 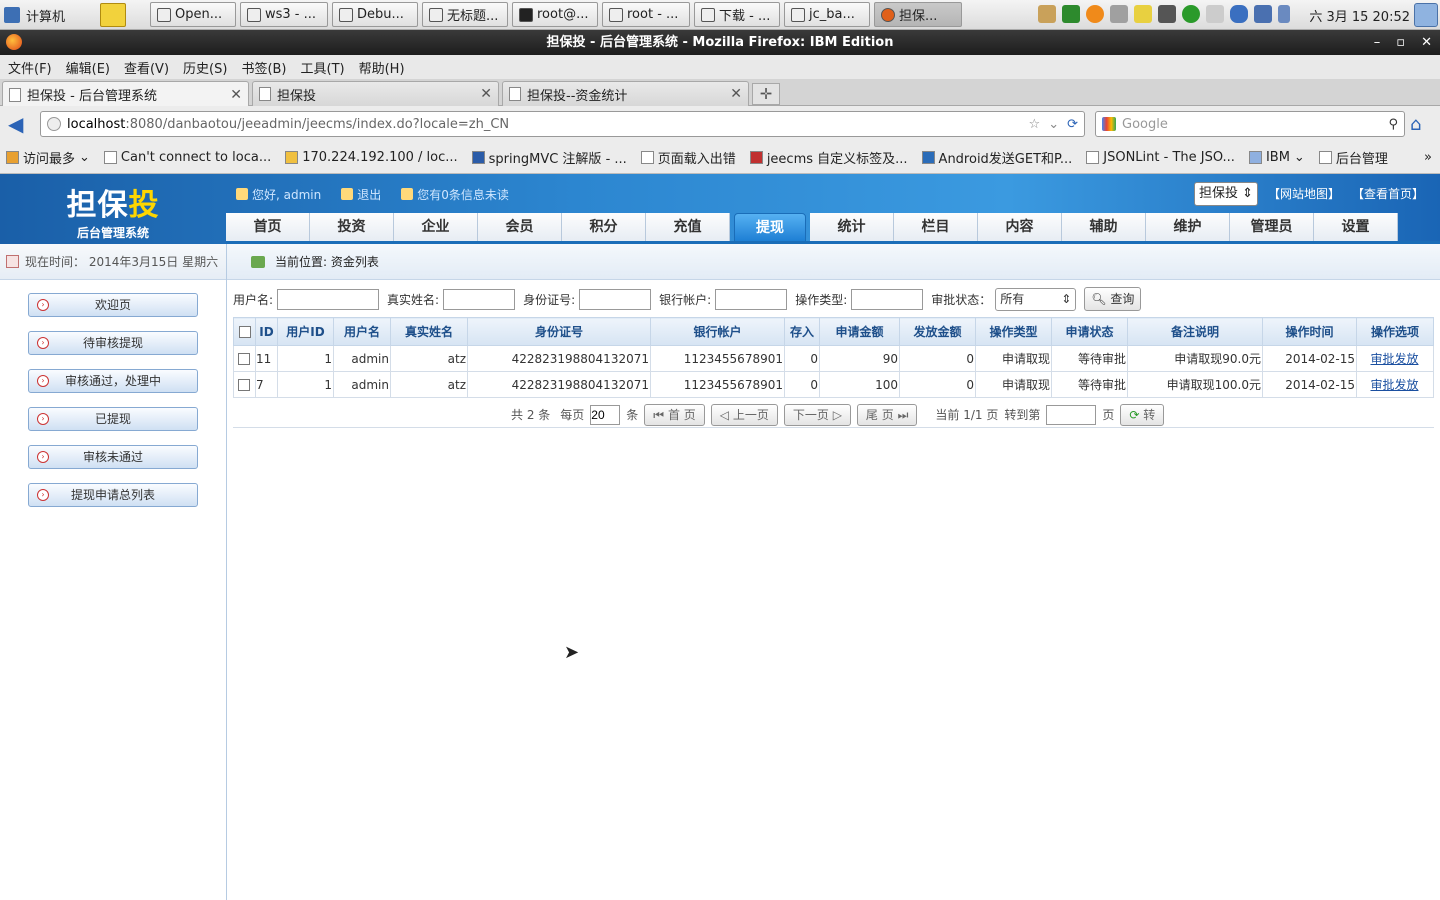 I want to click on sidebar-item: › 欢迎页, so click(x=113, y=305).